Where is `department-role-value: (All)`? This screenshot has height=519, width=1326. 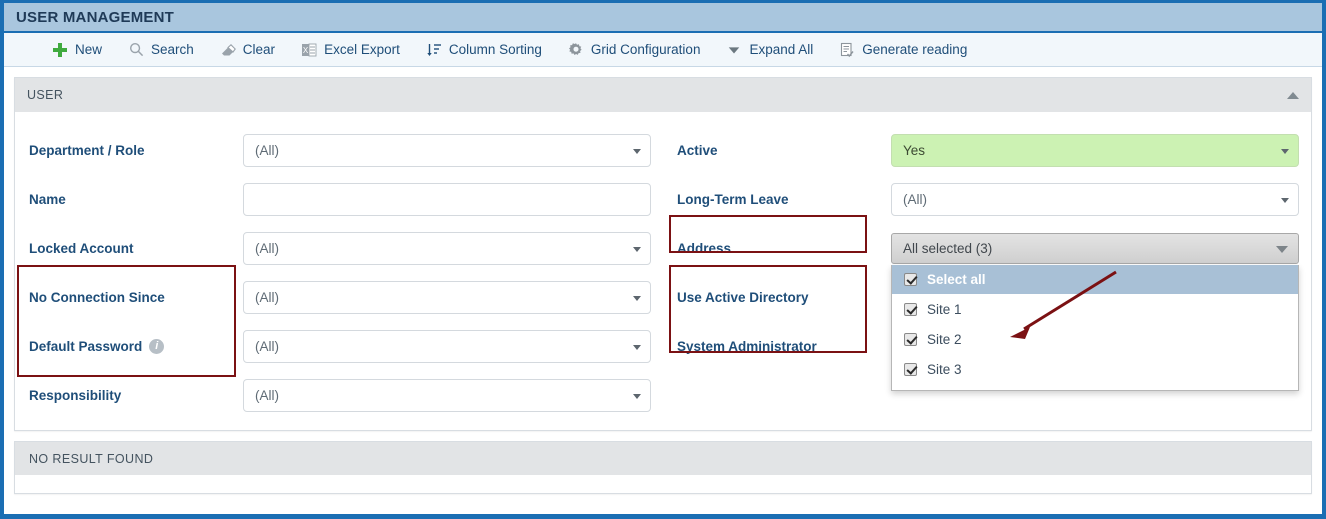 department-role-value: (All) is located at coordinates (267, 150).